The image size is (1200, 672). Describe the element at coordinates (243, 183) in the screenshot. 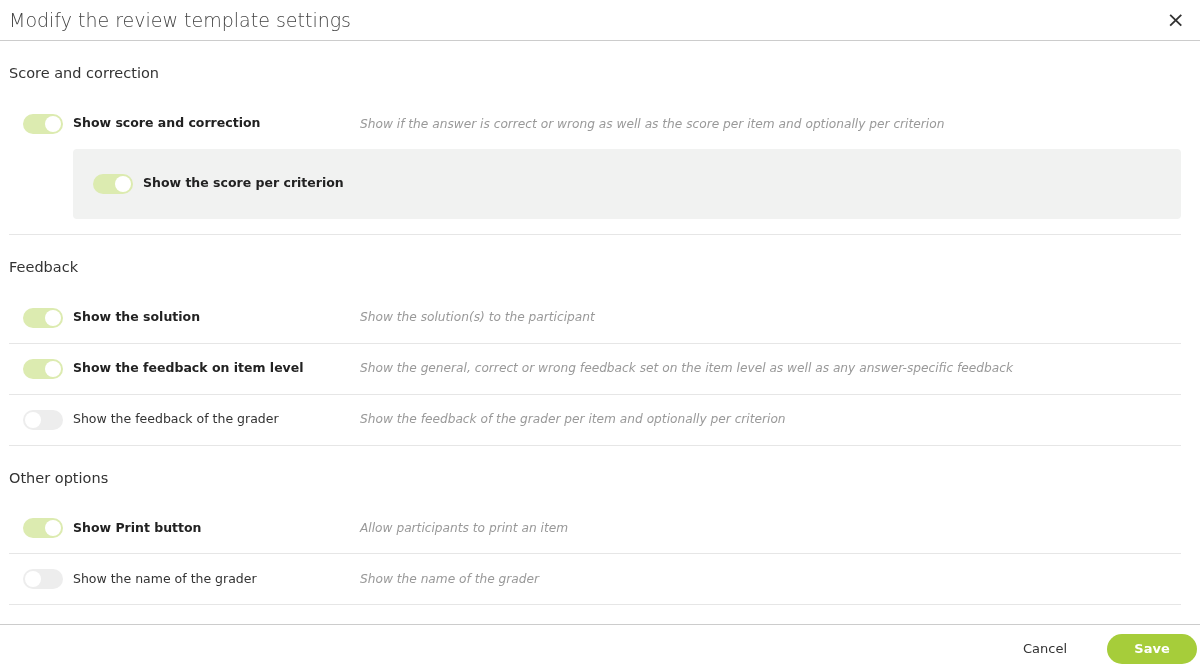

I see `option-label: Show the score per criterion` at that location.